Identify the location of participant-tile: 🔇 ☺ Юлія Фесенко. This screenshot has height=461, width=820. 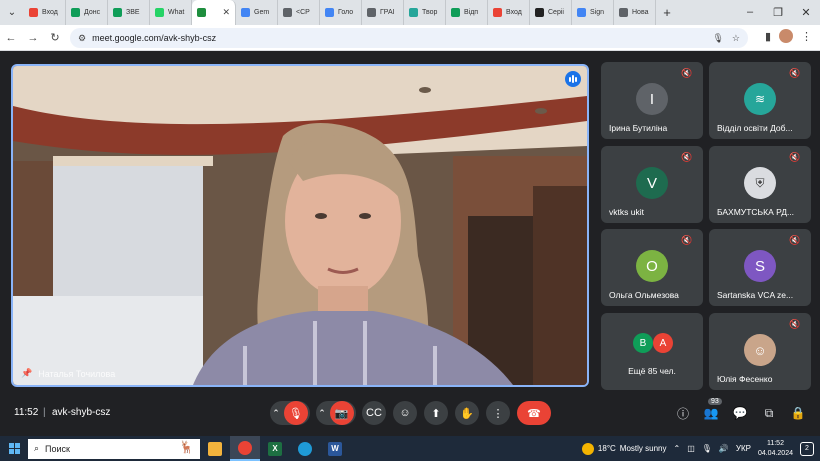
(760, 351).